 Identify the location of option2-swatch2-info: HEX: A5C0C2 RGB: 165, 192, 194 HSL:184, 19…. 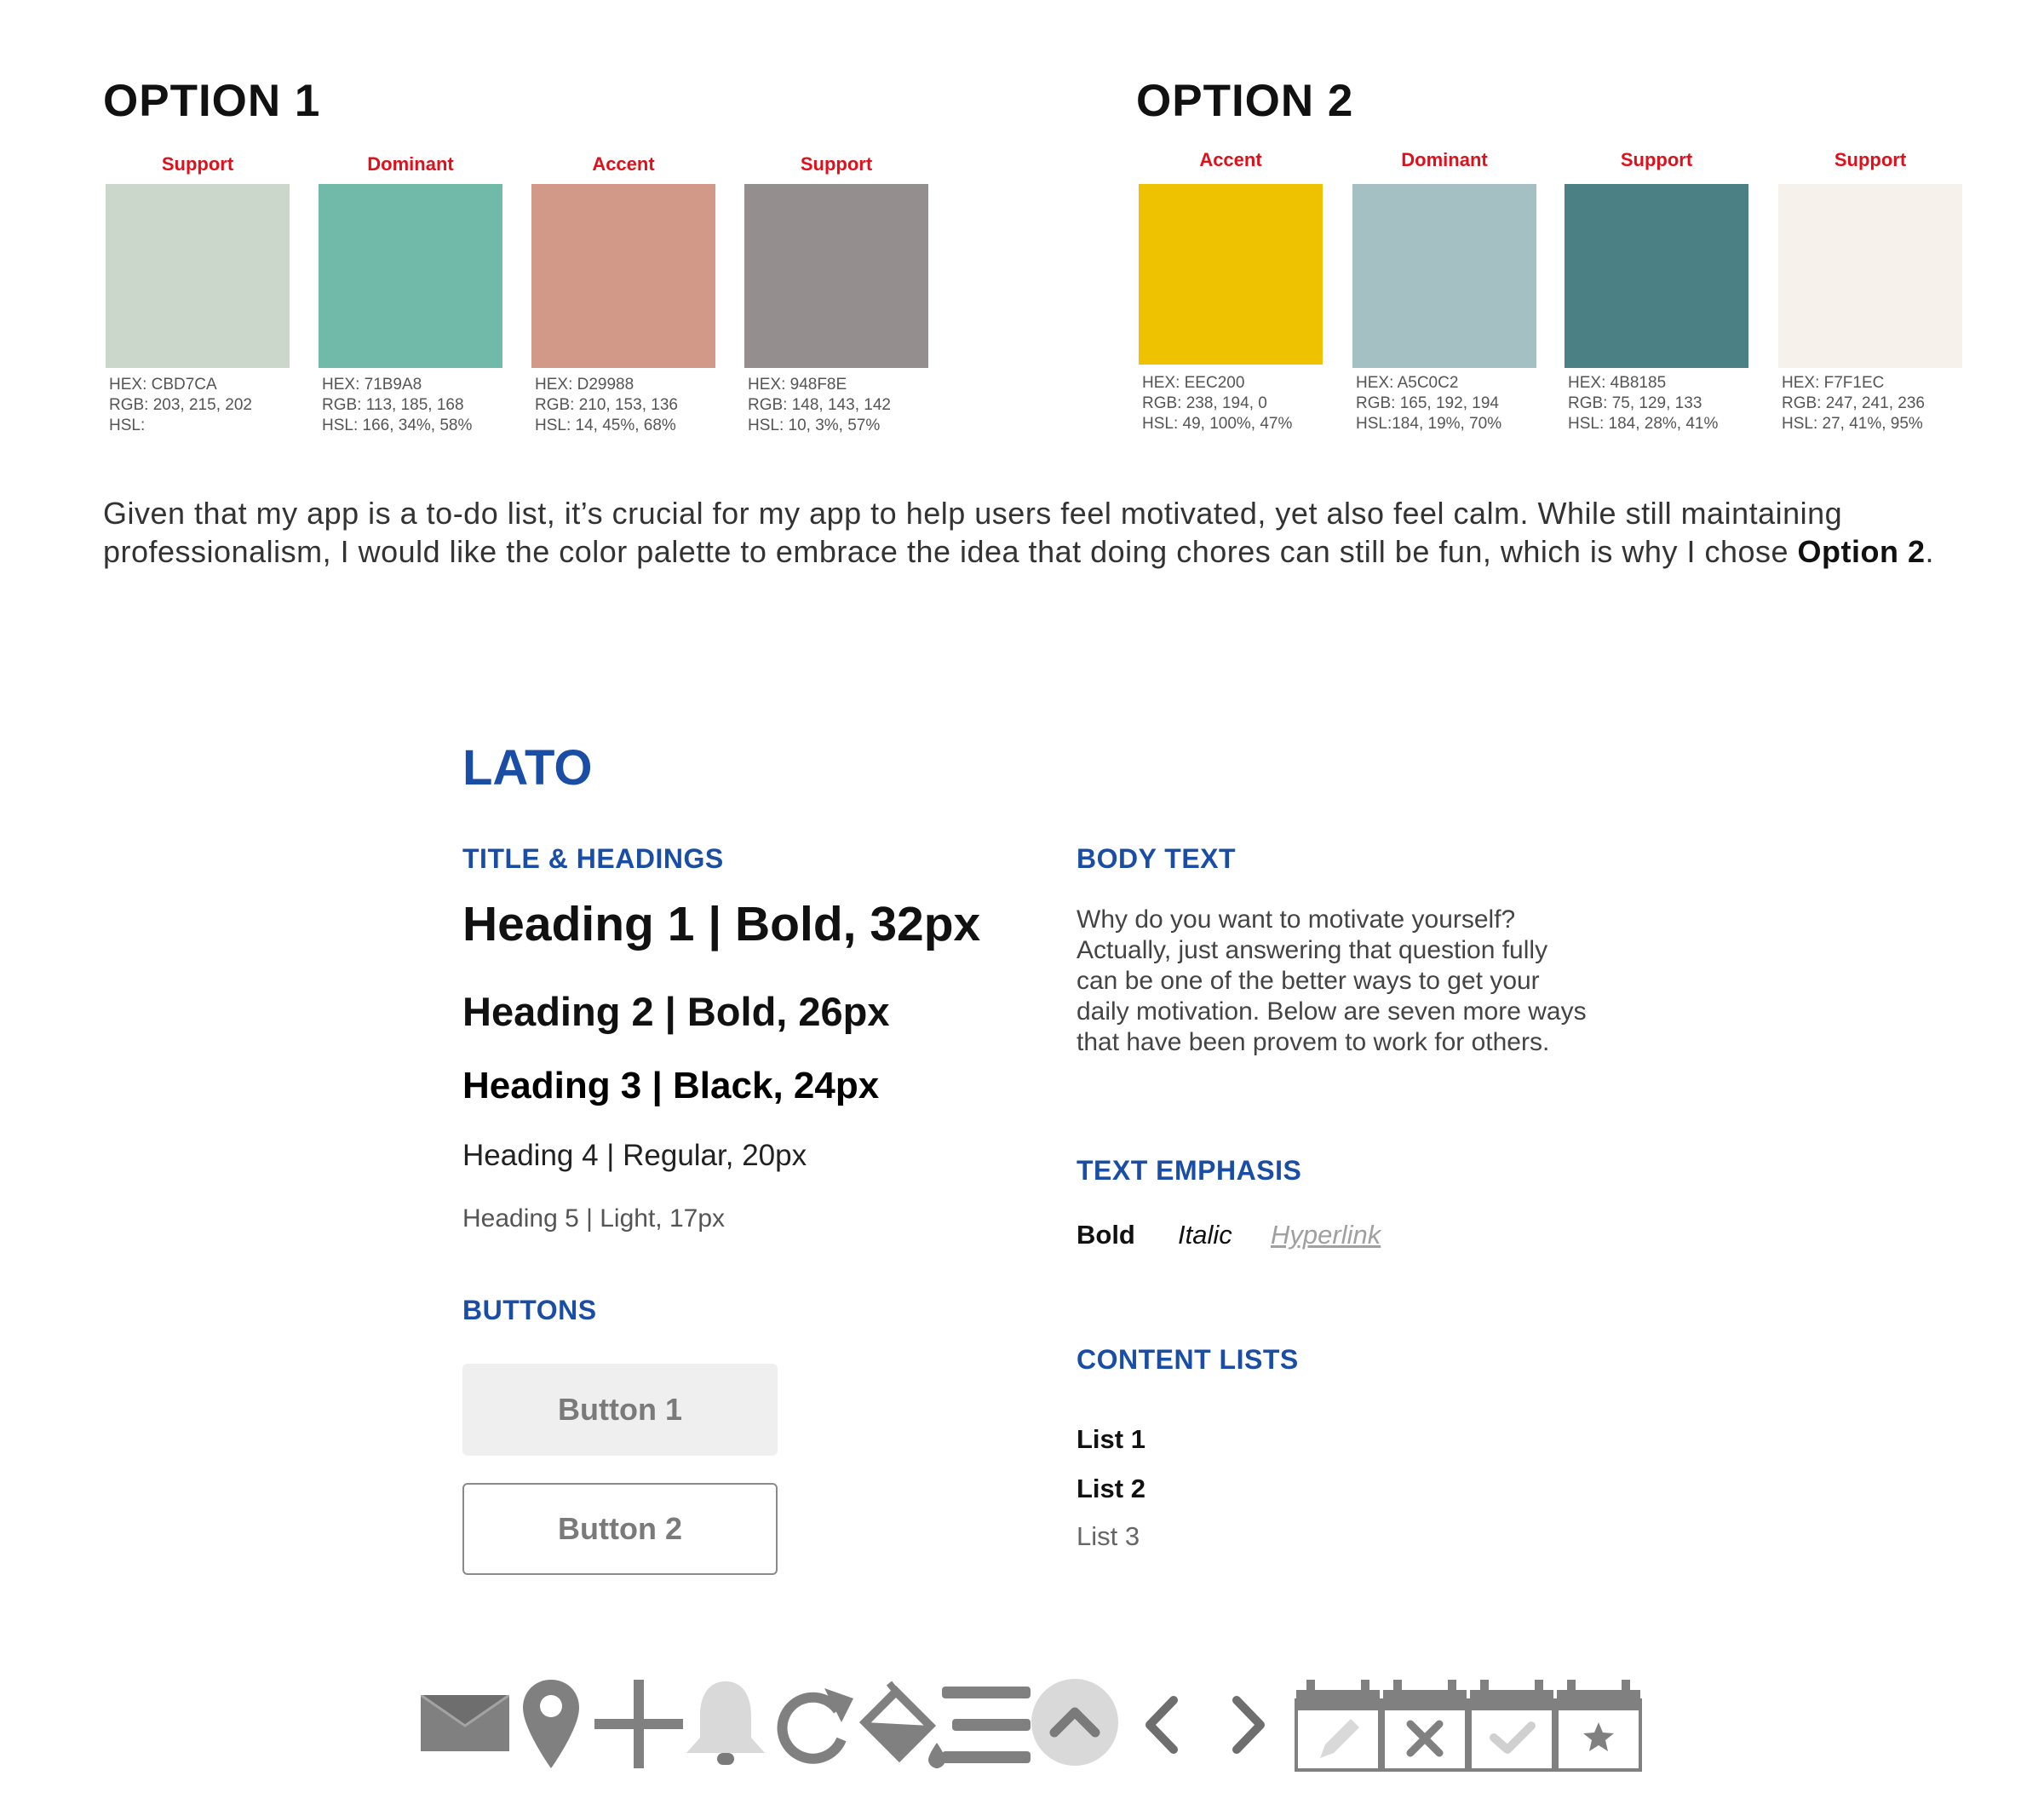
(1429, 403).